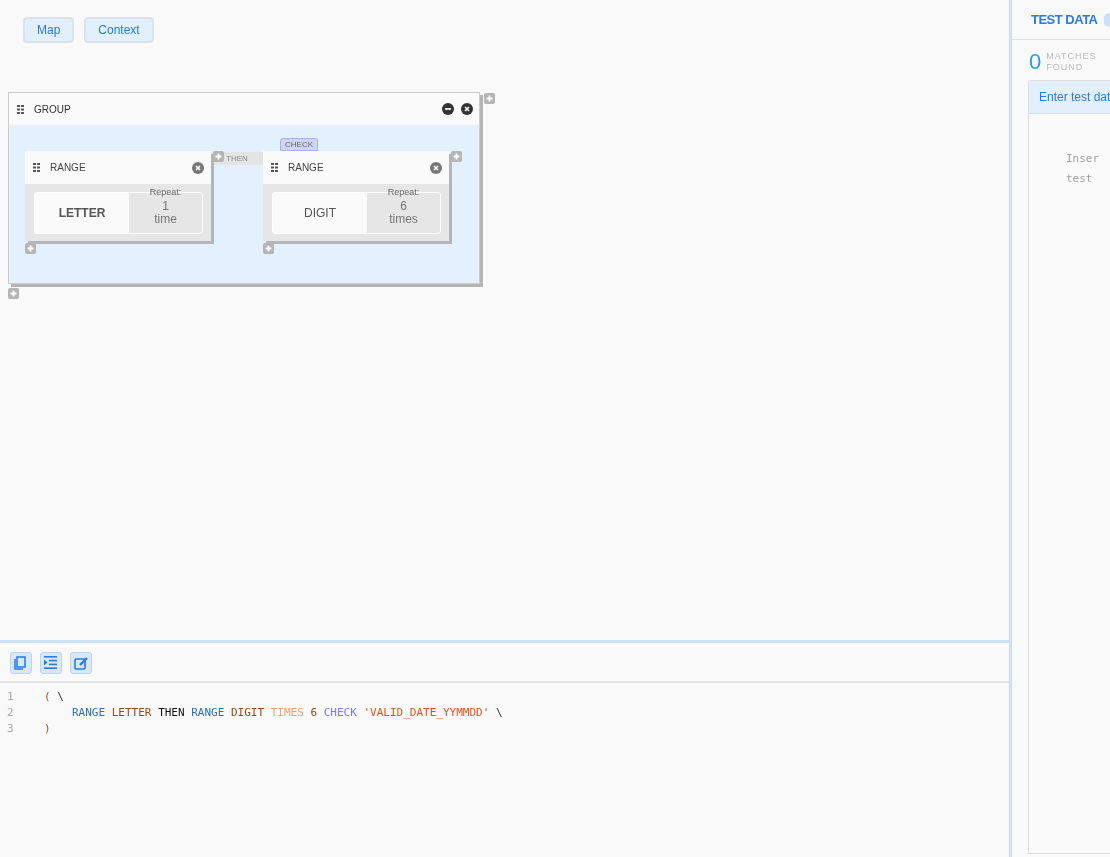 This screenshot has height=857, width=1110. I want to click on input-tab: Enter test dat, so click(1069, 97).